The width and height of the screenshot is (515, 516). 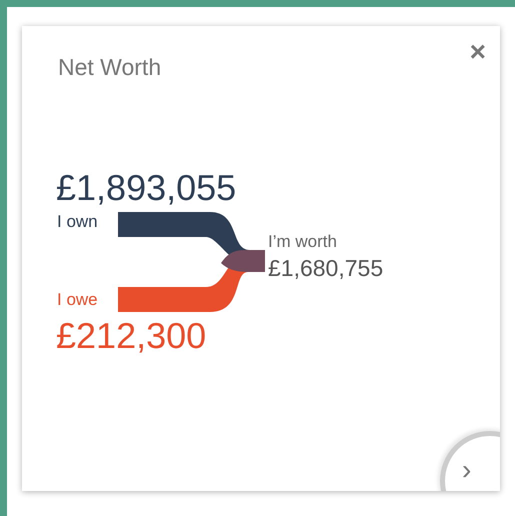 What do you see at coordinates (146, 188) in the screenshot?
I see `own-amount: £1,893,055` at bounding box center [146, 188].